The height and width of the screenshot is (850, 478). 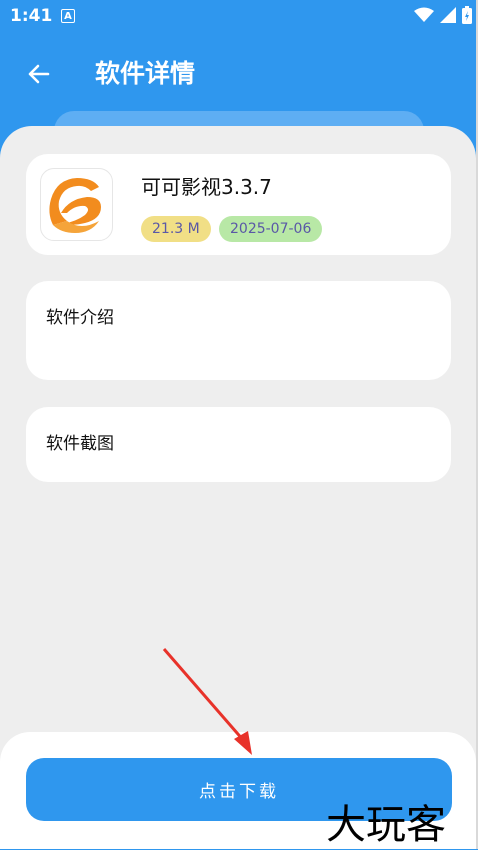 I want to click on battery-icon, so click(x=467, y=15).